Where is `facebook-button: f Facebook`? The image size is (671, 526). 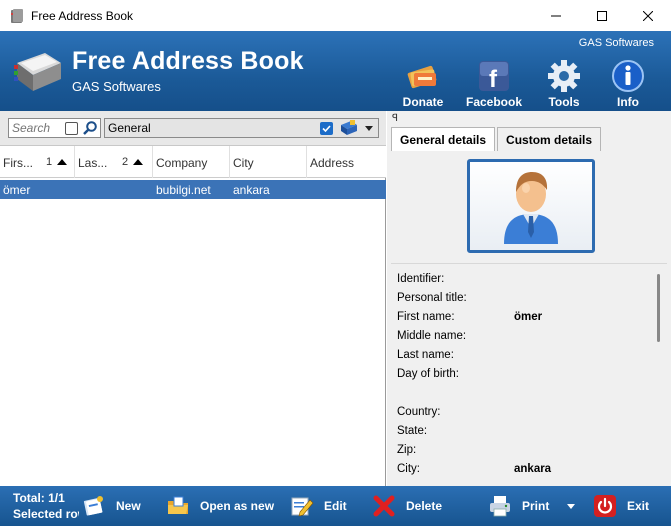 facebook-button: f Facebook is located at coordinates (494, 84).